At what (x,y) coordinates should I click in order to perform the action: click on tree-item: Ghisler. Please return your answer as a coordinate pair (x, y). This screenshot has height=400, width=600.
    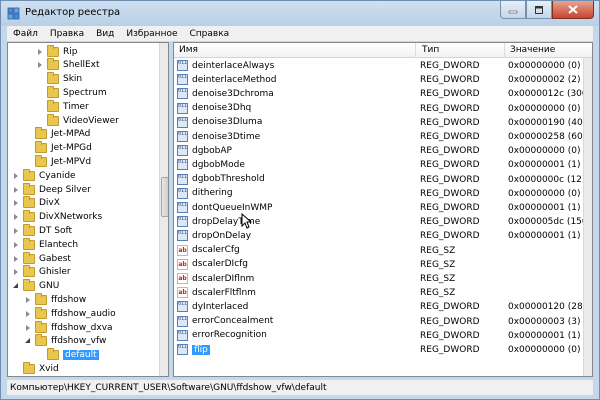
    Looking at the image, I should click on (41, 272).